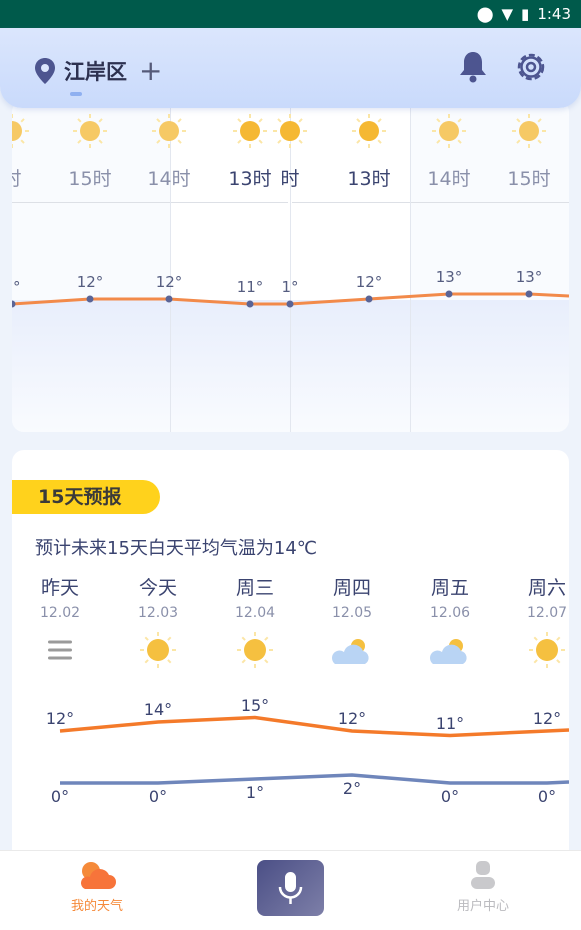 The width and height of the screenshot is (581, 930). I want to click on user-icon, so click(483, 875).